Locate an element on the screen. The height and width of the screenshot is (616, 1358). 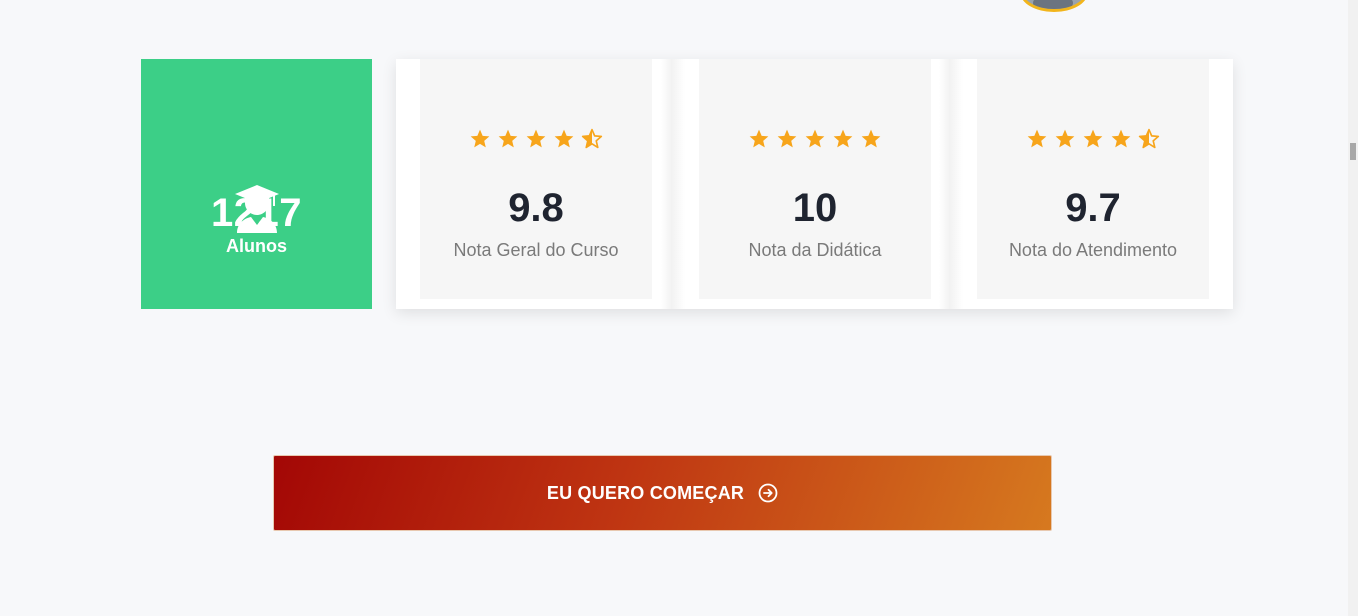
rating-label: Nota Geral do Curso is located at coordinates (536, 250).